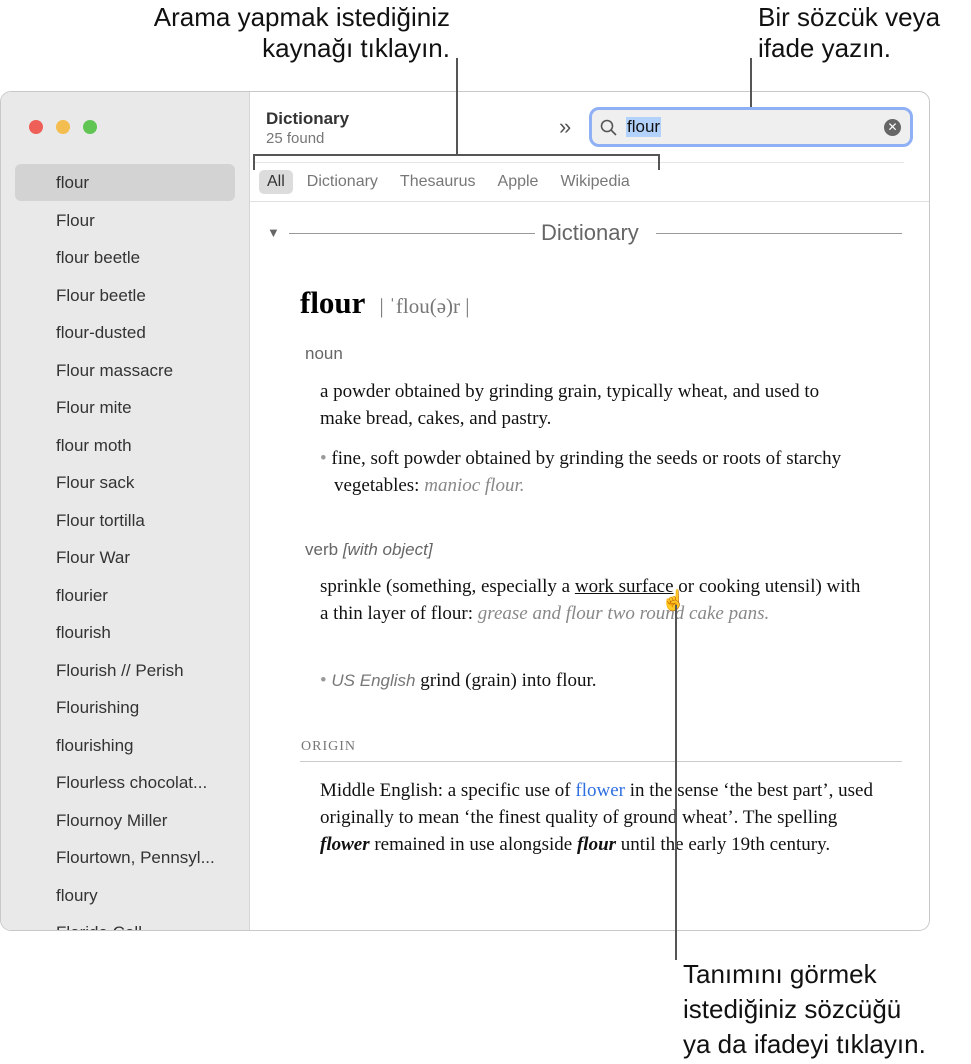  I want to click on search-input: flour, so click(644, 127).